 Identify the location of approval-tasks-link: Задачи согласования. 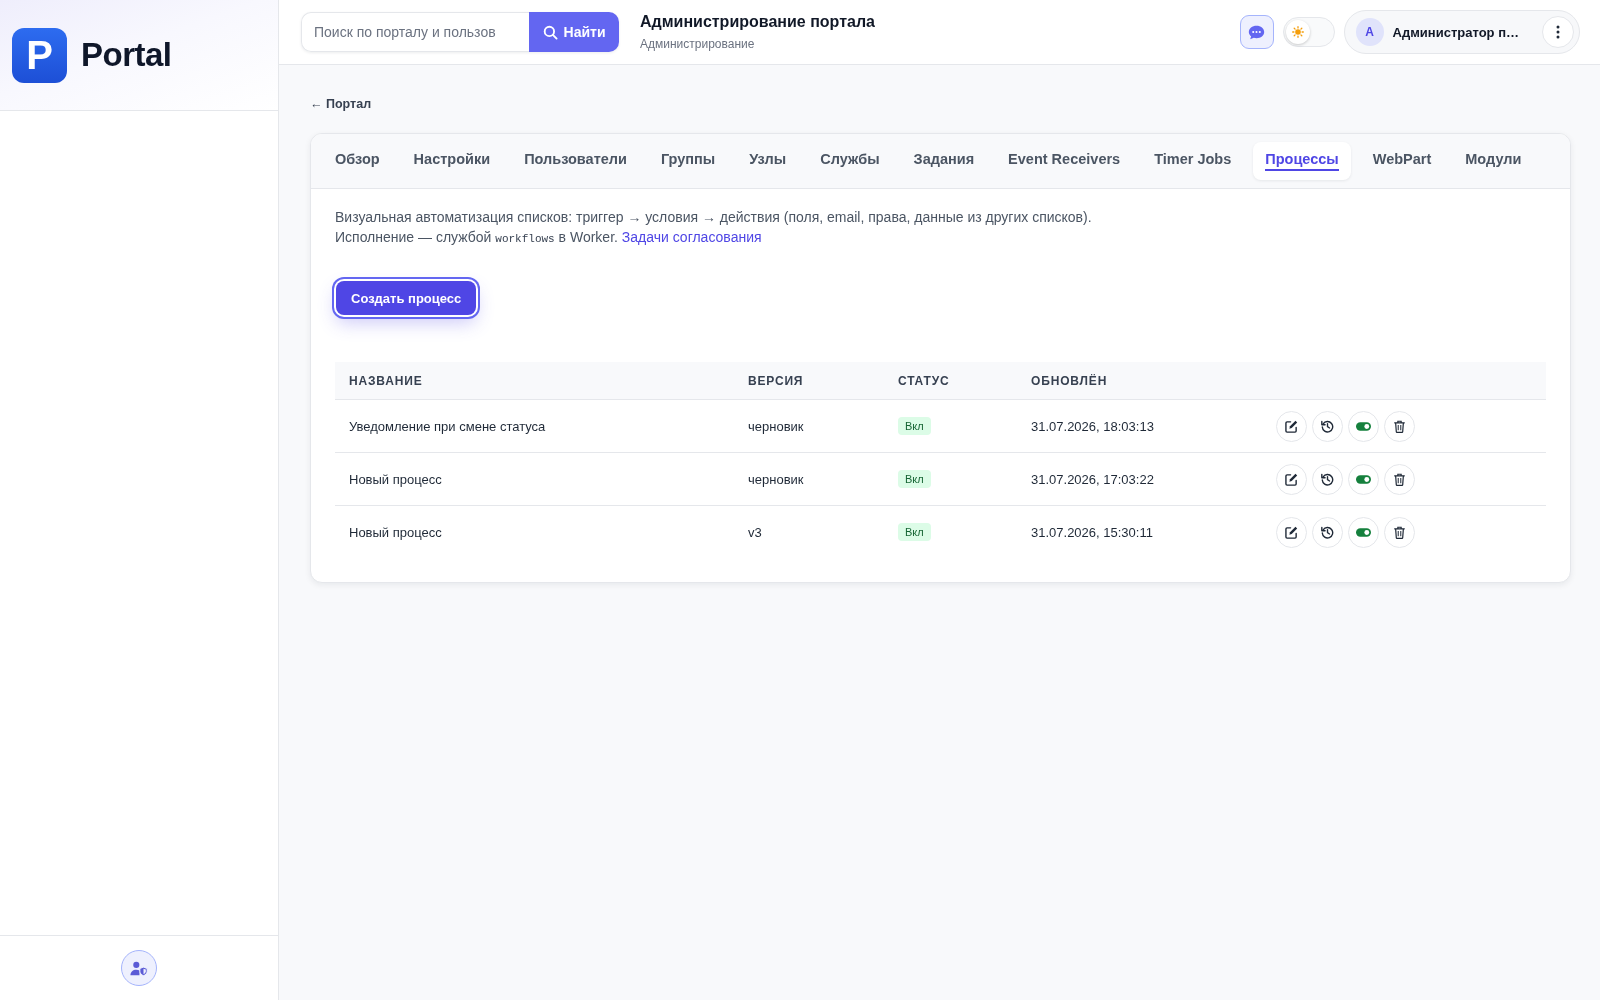
(691, 237).